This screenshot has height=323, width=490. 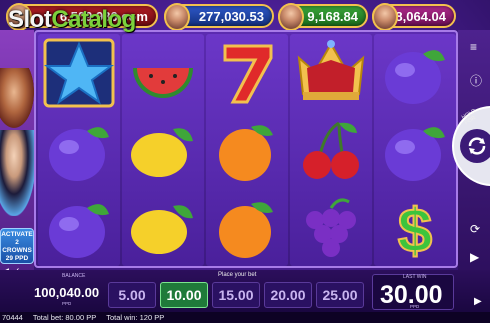 What do you see at coordinates (135, 317) in the screenshot?
I see `total-win: Total win: 120 PP` at bounding box center [135, 317].